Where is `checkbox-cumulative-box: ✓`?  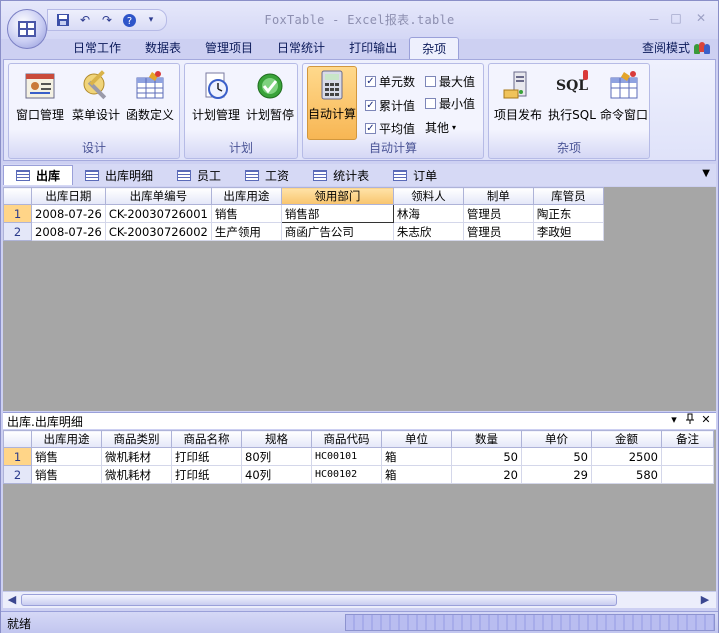 checkbox-cumulative-box: ✓ is located at coordinates (370, 105).